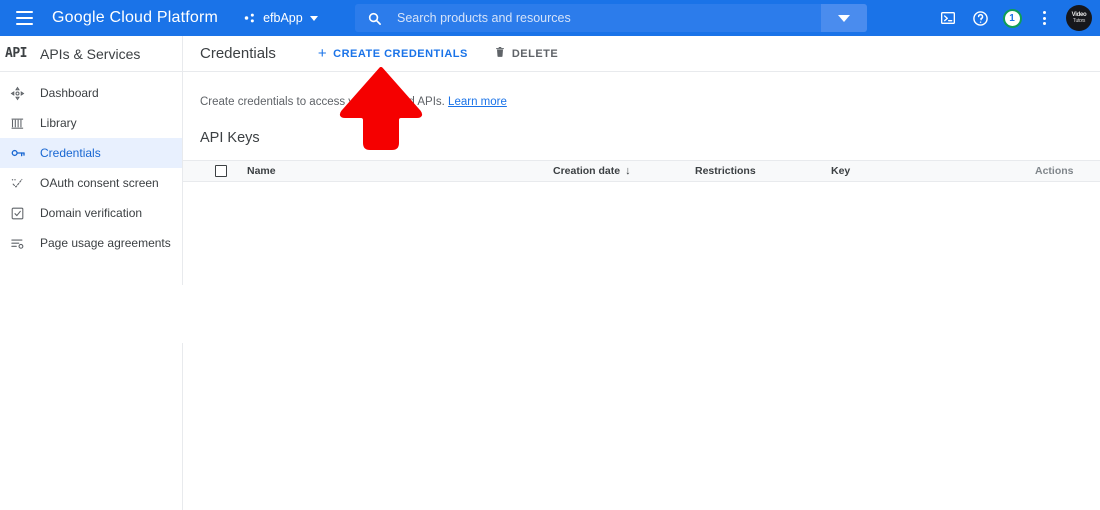 This screenshot has width=1100, height=510. I want to click on sidebar-item-domain-verification: Domain verification, so click(91, 213).